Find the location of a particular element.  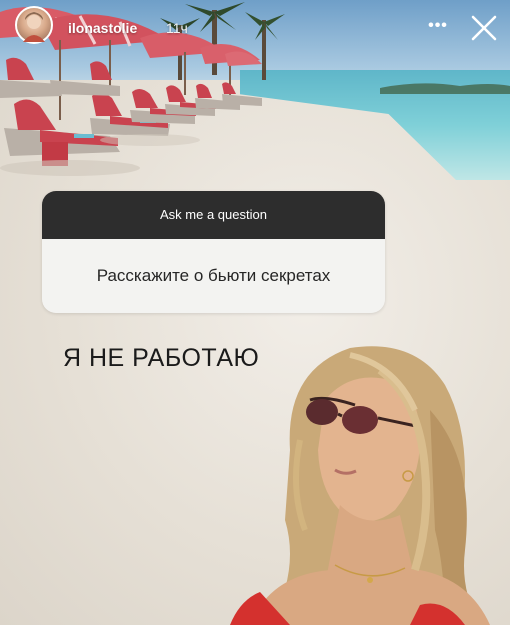

more-options-button: ••• is located at coordinates (438, 26).